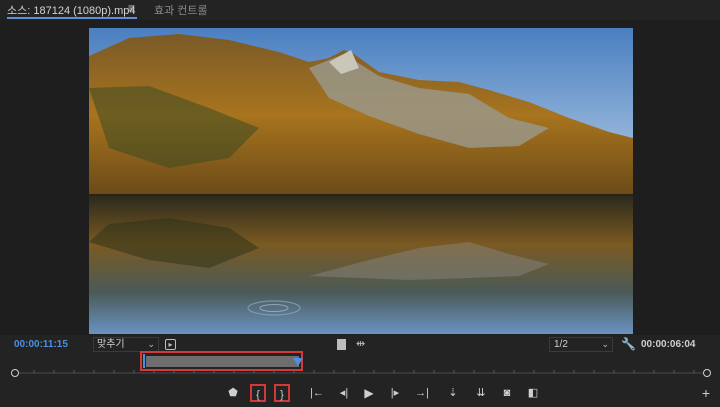 The image size is (720, 407). I want to click on zoom-fit-value: 맞추기, so click(111, 344).